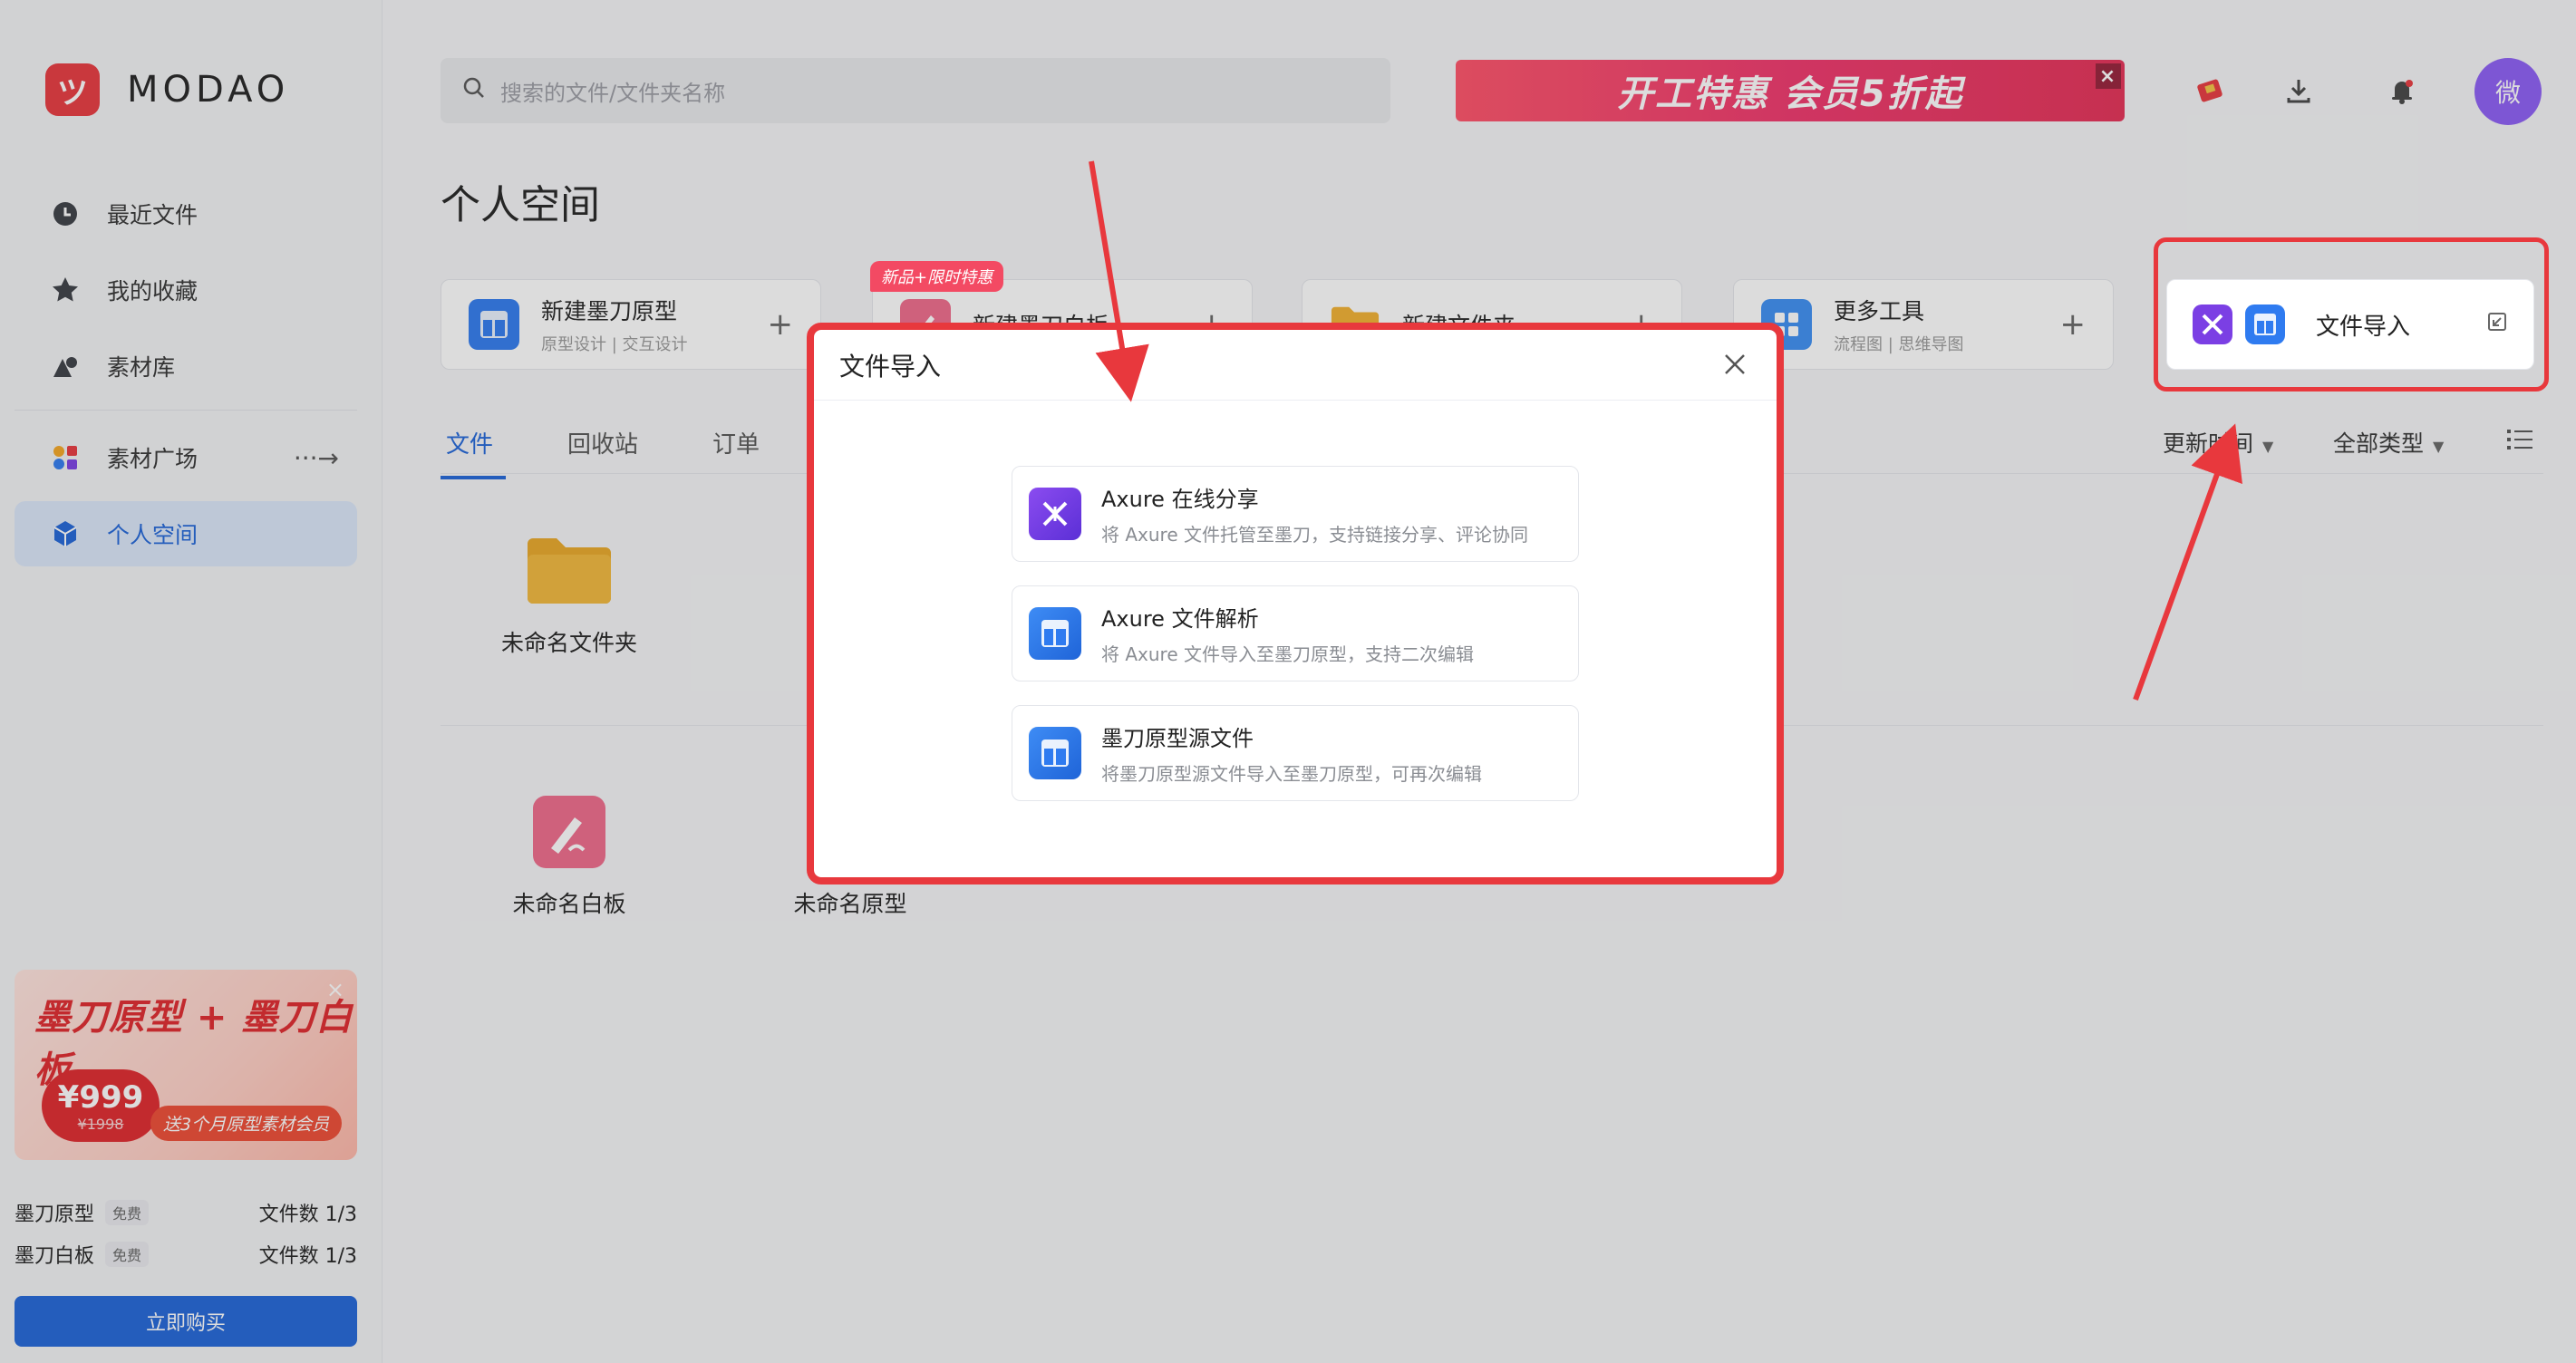 The height and width of the screenshot is (1363, 2576). I want to click on annotation-highlight-box, so click(2351, 314).